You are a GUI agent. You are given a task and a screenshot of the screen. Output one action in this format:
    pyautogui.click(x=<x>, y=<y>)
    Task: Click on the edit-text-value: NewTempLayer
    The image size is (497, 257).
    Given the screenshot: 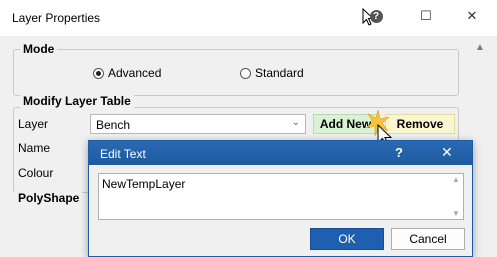 What is the action you would take?
    pyautogui.click(x=144, y=184)
    